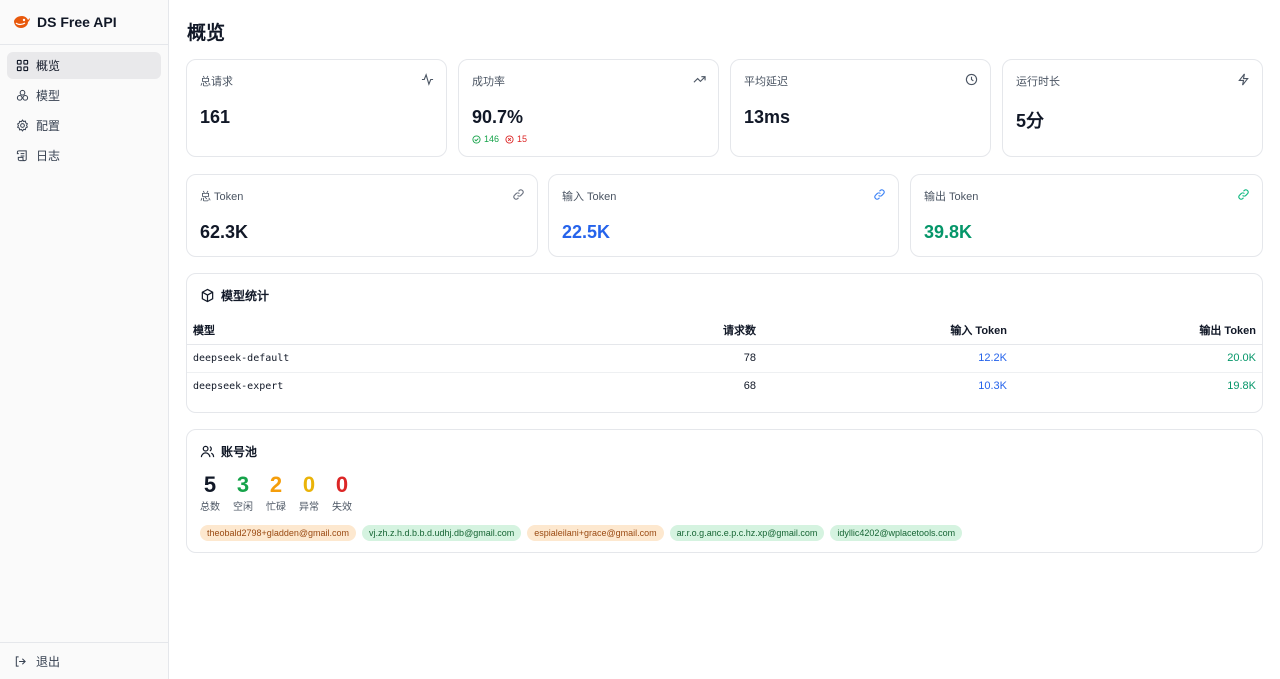 The height and width of the screenshot is (679, 1280). What do you see at coordinates (48, 156) in the screenshot?
I see `sidebar-item-label: 日志` at bounding box center [48, 156].